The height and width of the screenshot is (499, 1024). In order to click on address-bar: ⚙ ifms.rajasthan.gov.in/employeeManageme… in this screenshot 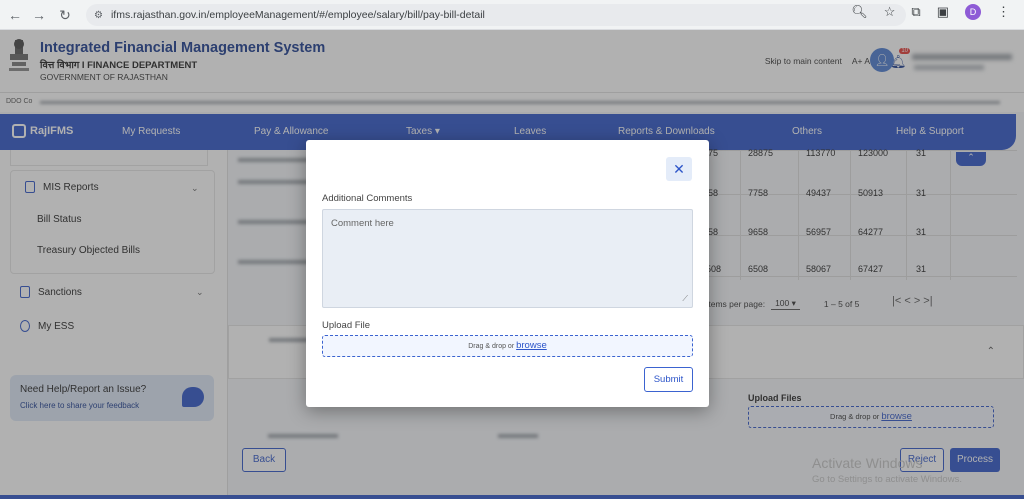, I will do `click(496, 15)`.